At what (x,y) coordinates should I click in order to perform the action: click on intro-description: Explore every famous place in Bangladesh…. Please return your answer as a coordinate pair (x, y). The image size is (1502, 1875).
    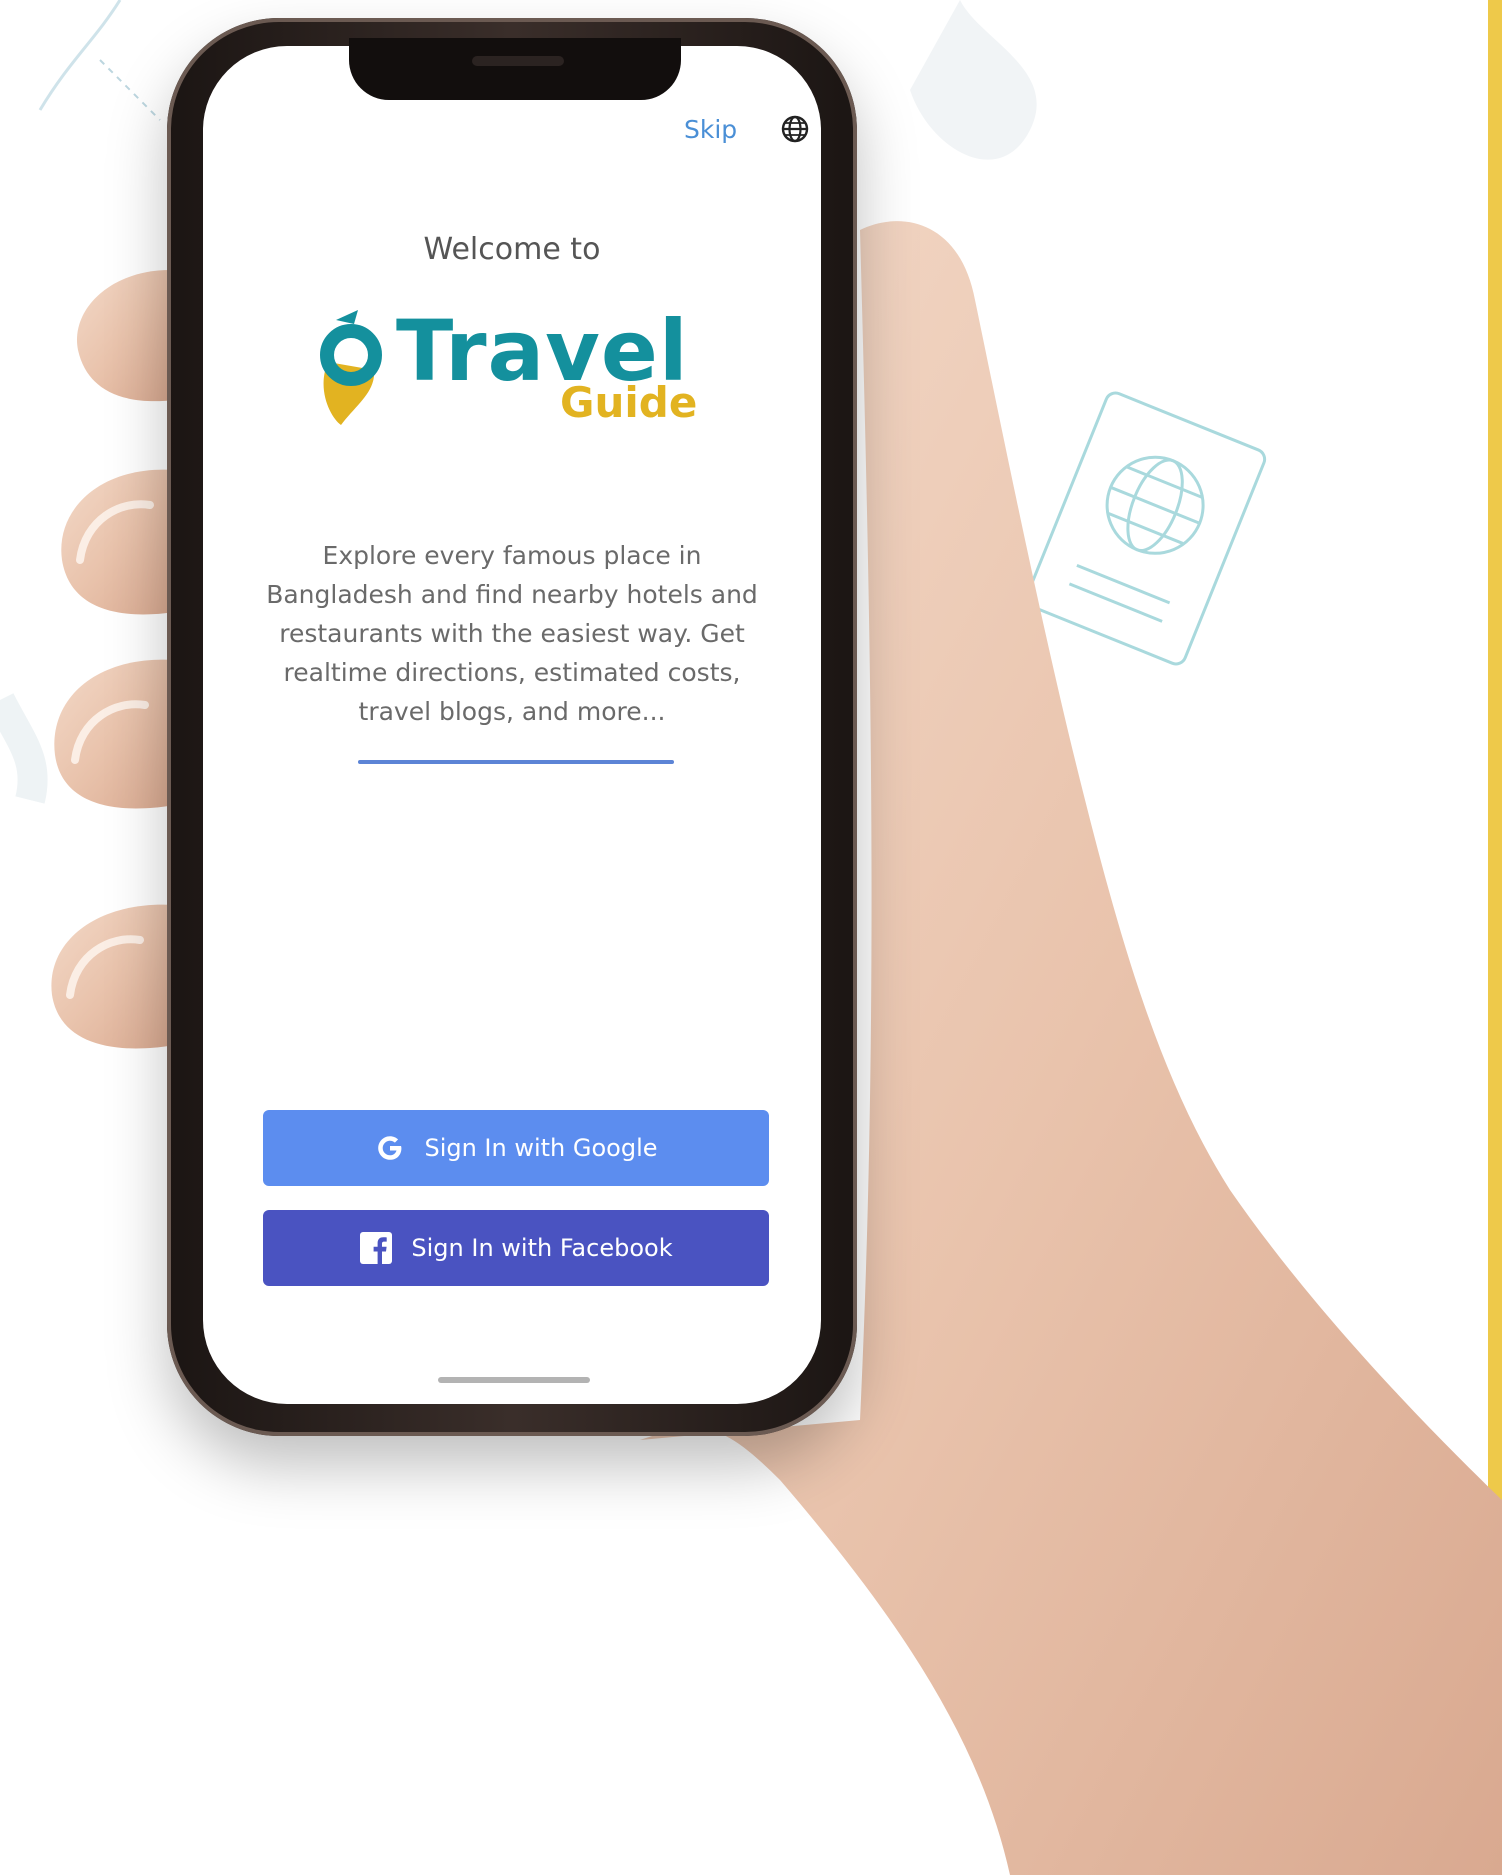
    Looking at the image, I should click on (512, 633).